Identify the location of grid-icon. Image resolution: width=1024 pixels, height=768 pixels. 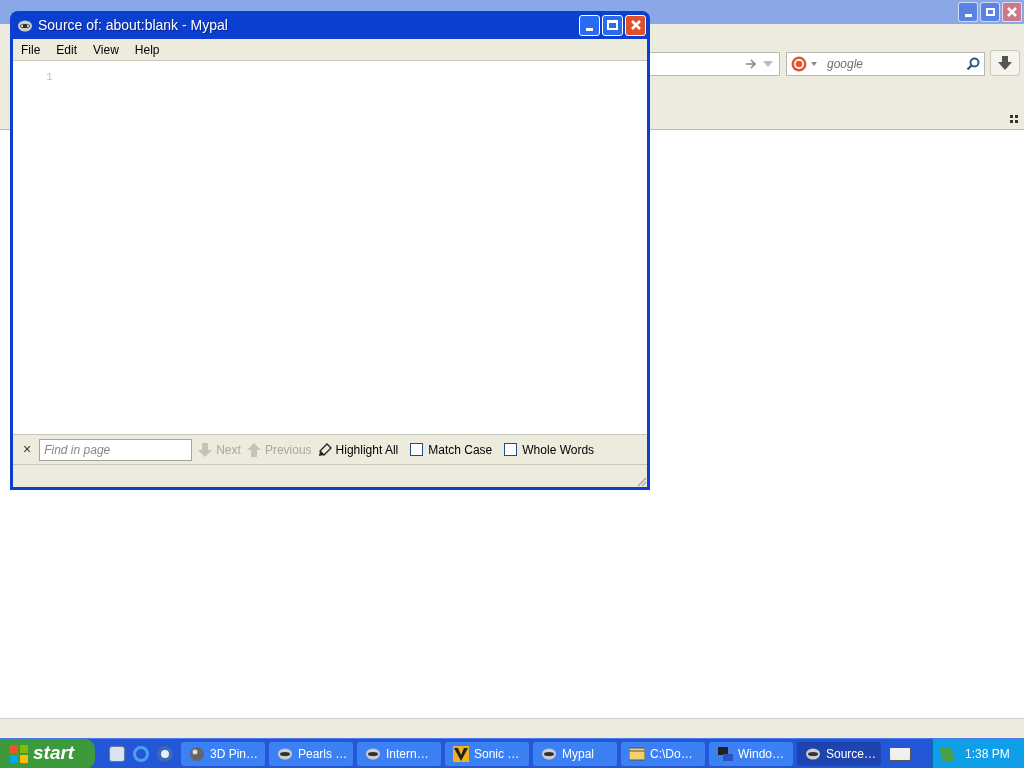
(1014, 119).